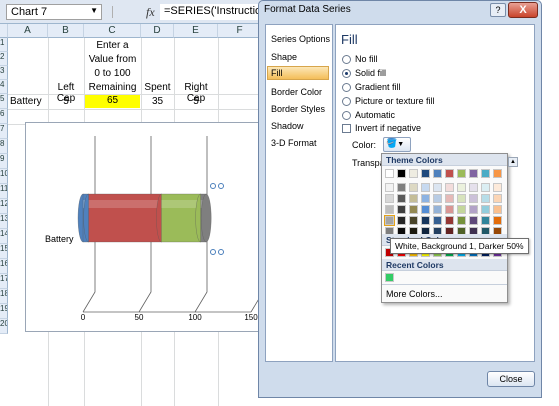 This screenshot has width=559, height=406. I want to click on nav-shape: Shape, so click(284, 57).